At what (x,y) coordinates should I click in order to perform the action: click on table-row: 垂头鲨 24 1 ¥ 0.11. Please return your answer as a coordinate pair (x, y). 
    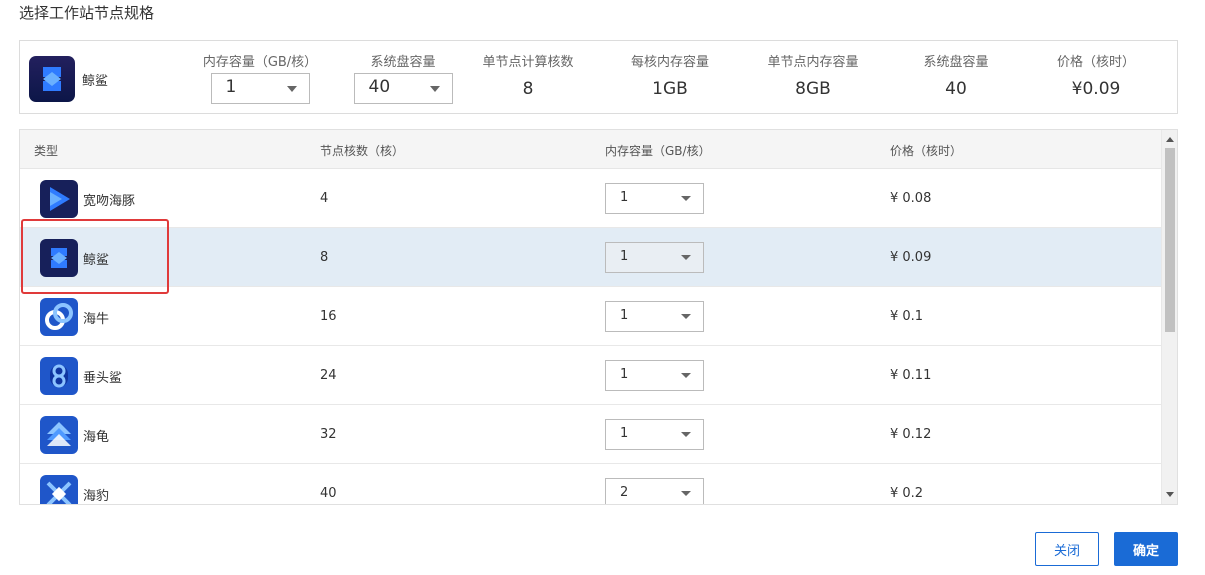
    Looking at the image, I should click on (591, 375).